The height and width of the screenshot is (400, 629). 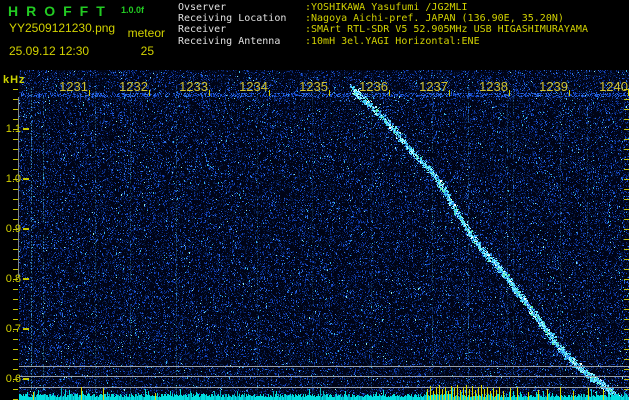 I want to click on y-axis-unit-label: kHz, so click(x=14, y=80).